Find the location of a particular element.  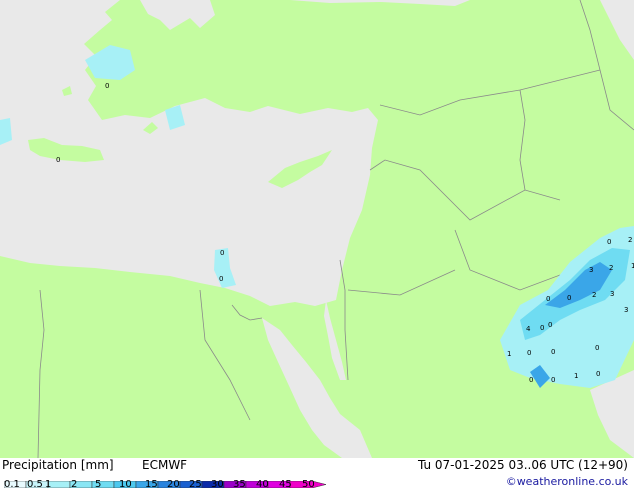

scale-tick-label: 25 is located at coordinates (195, 484).